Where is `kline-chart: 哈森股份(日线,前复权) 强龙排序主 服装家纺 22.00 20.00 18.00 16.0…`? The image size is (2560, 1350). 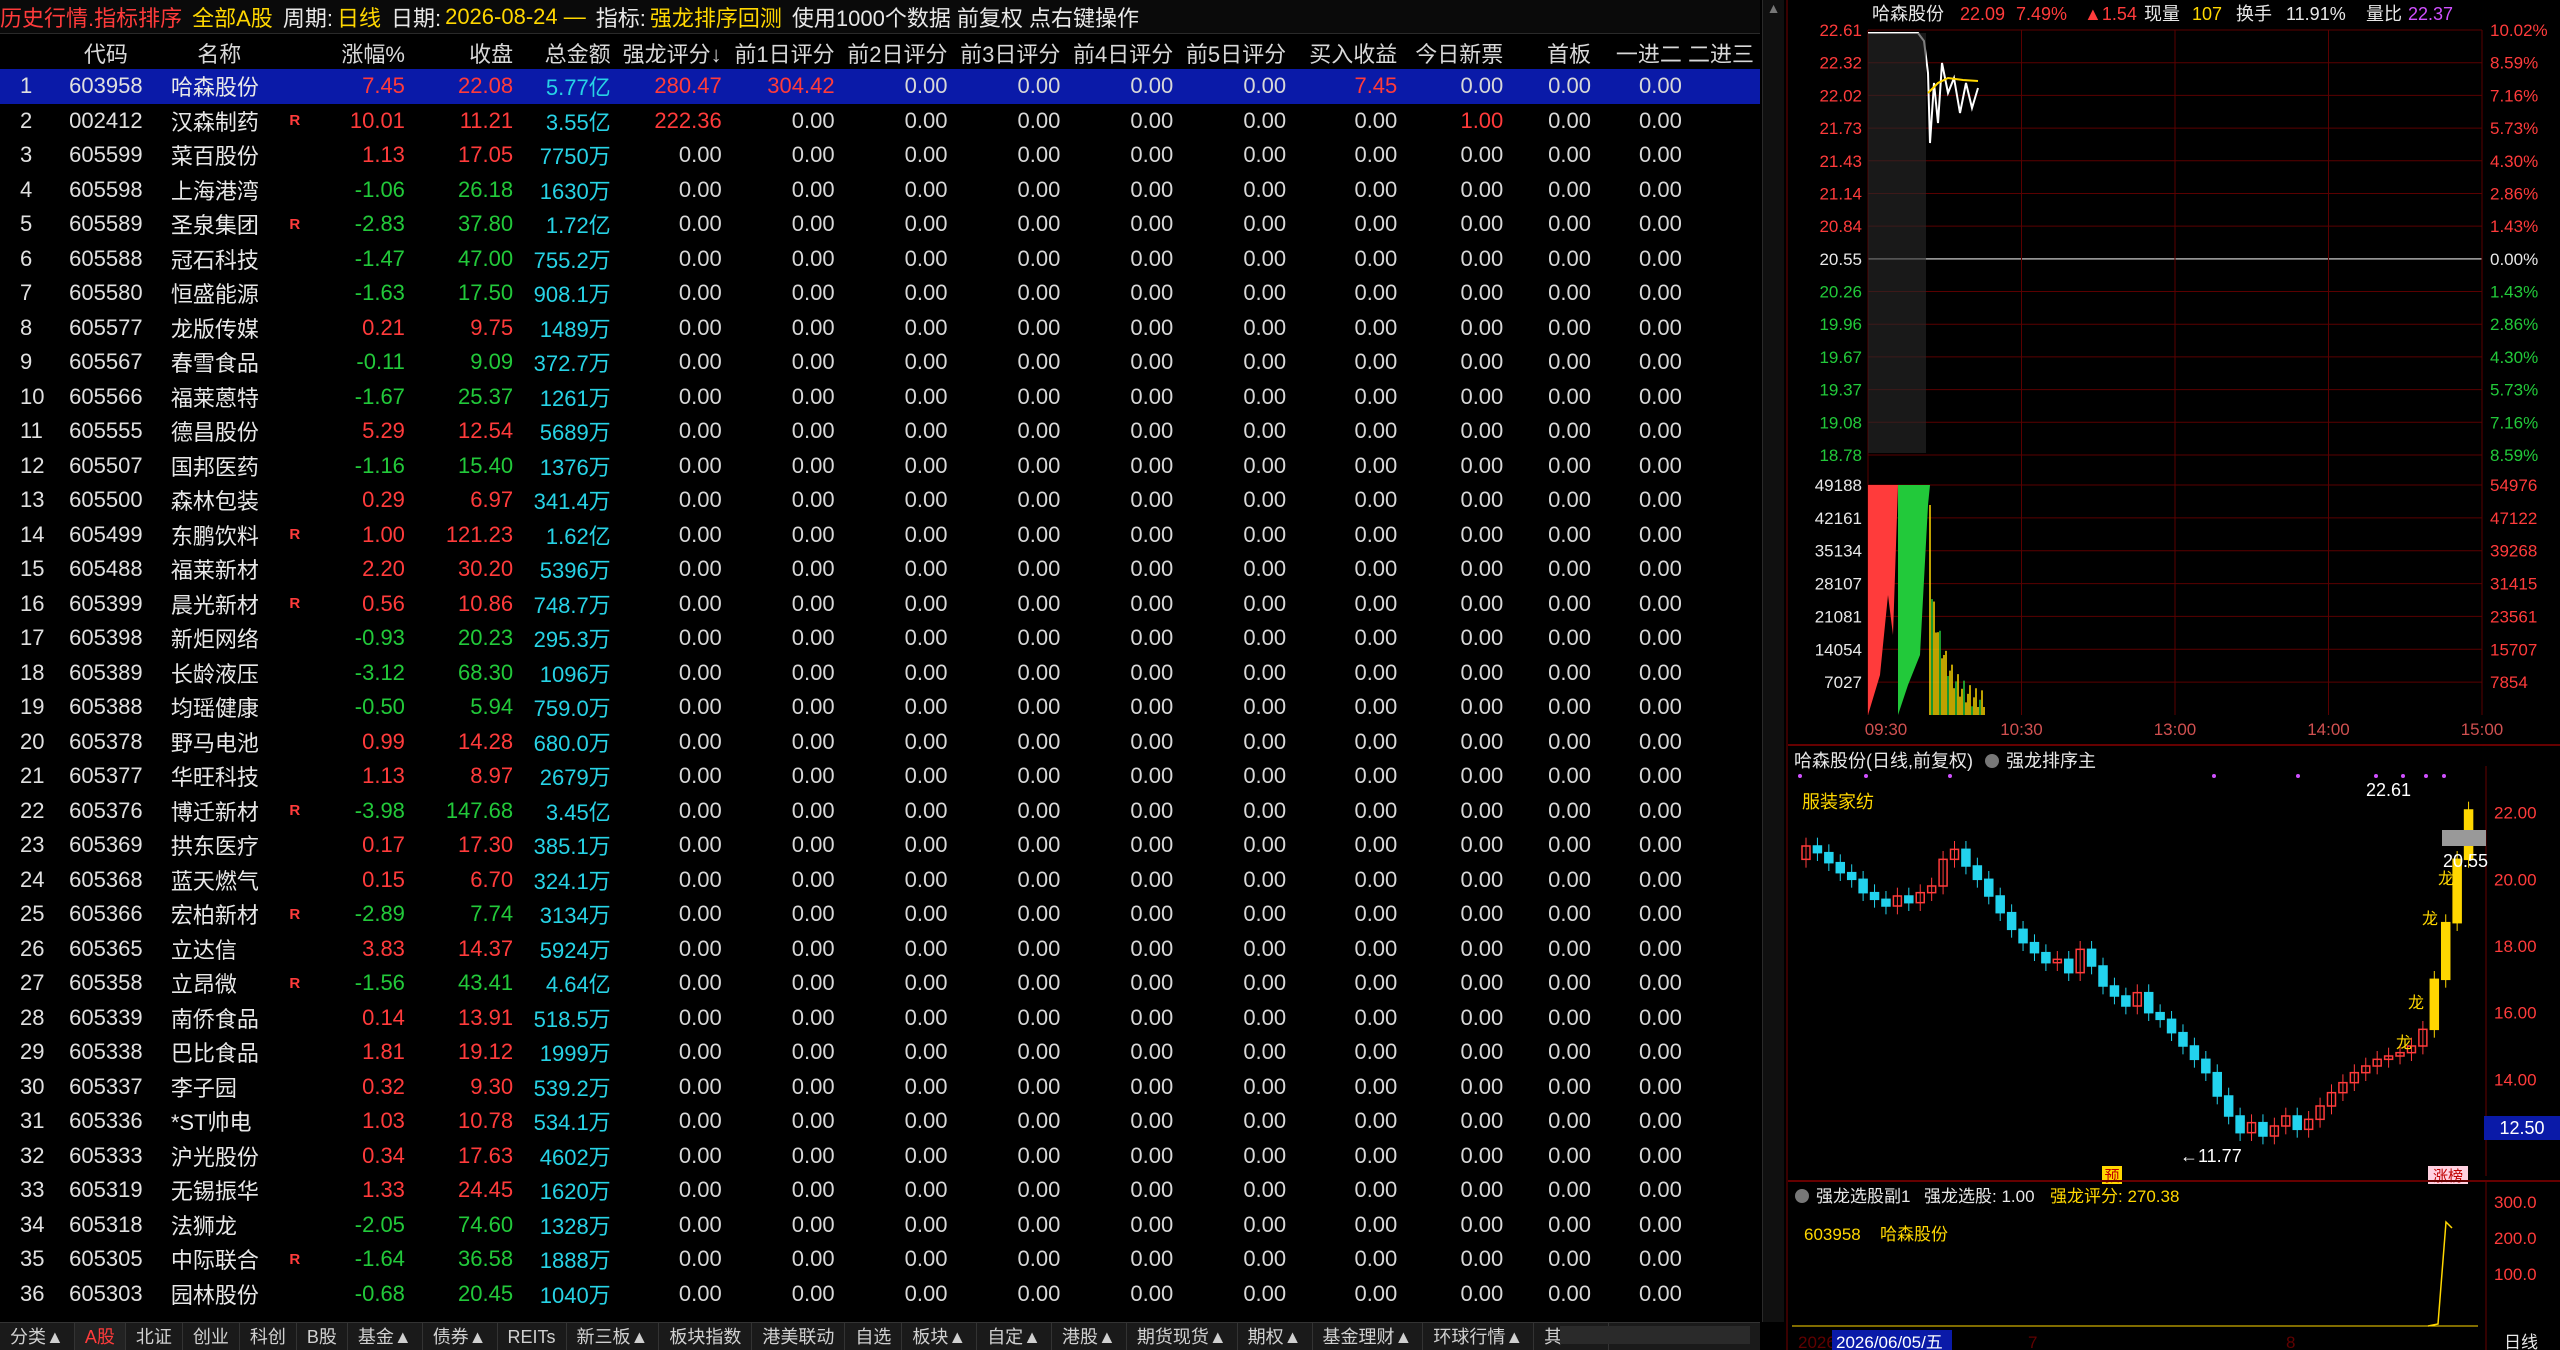 kline-chart: 哈森股份(日线,前复权) 强龙排序主 服装家纺 22.00 20.00 18.00 16.0… is located at coordinates (2174, 964).